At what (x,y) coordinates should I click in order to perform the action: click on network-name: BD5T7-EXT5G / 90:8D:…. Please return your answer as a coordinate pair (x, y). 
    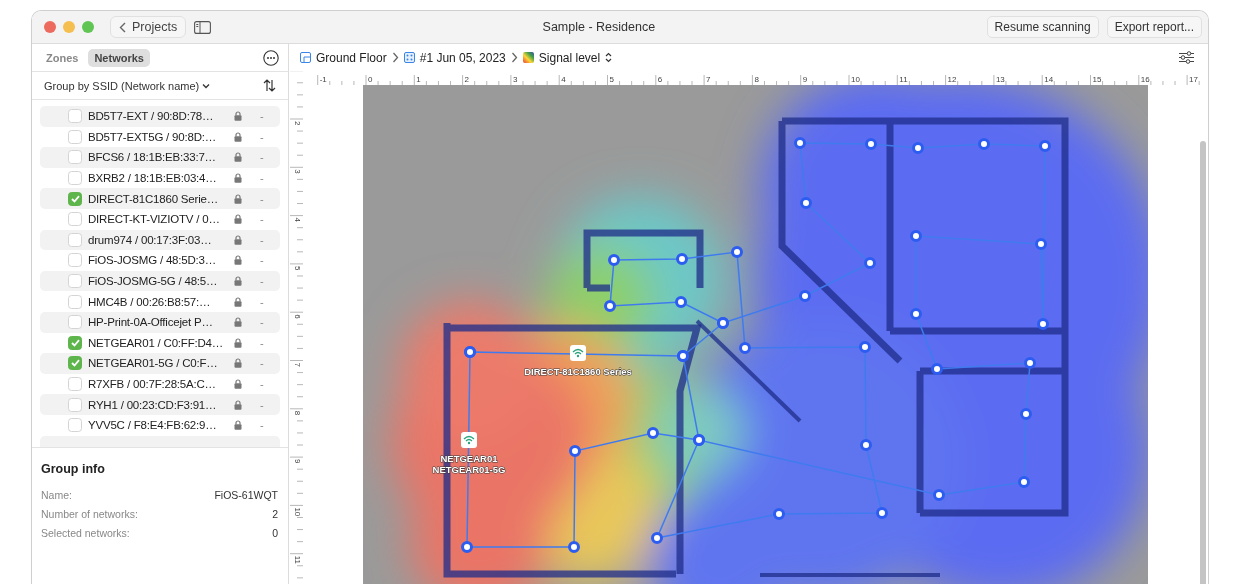
    Looking at the image, I should click on (158, 136).